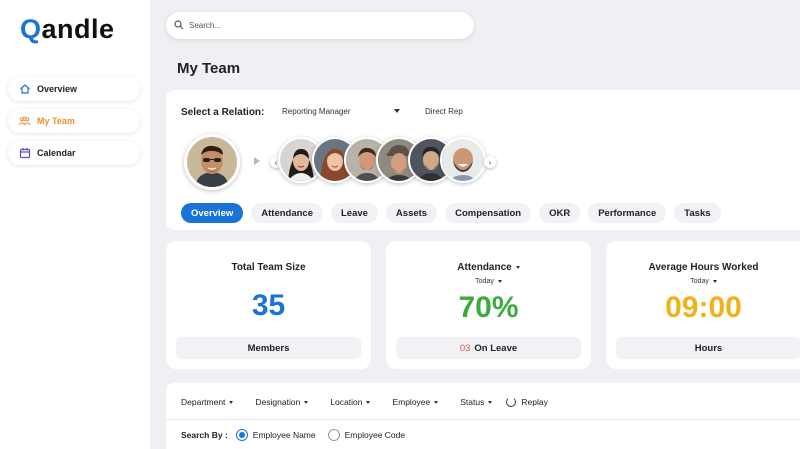  I want to click on arrow-right-icon, so click(257, 161).